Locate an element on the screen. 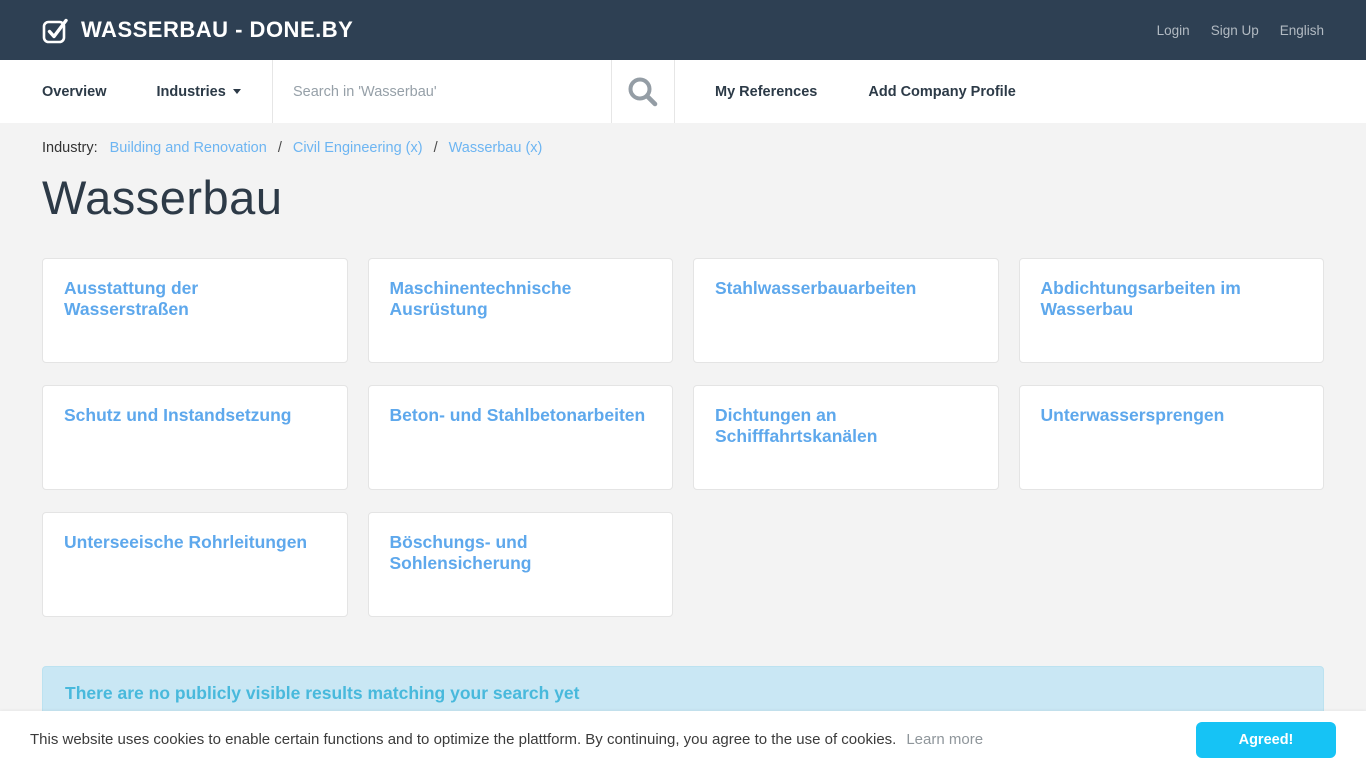  brand-logo: Wasserbau - done.by is located at coordinates (197, 30).